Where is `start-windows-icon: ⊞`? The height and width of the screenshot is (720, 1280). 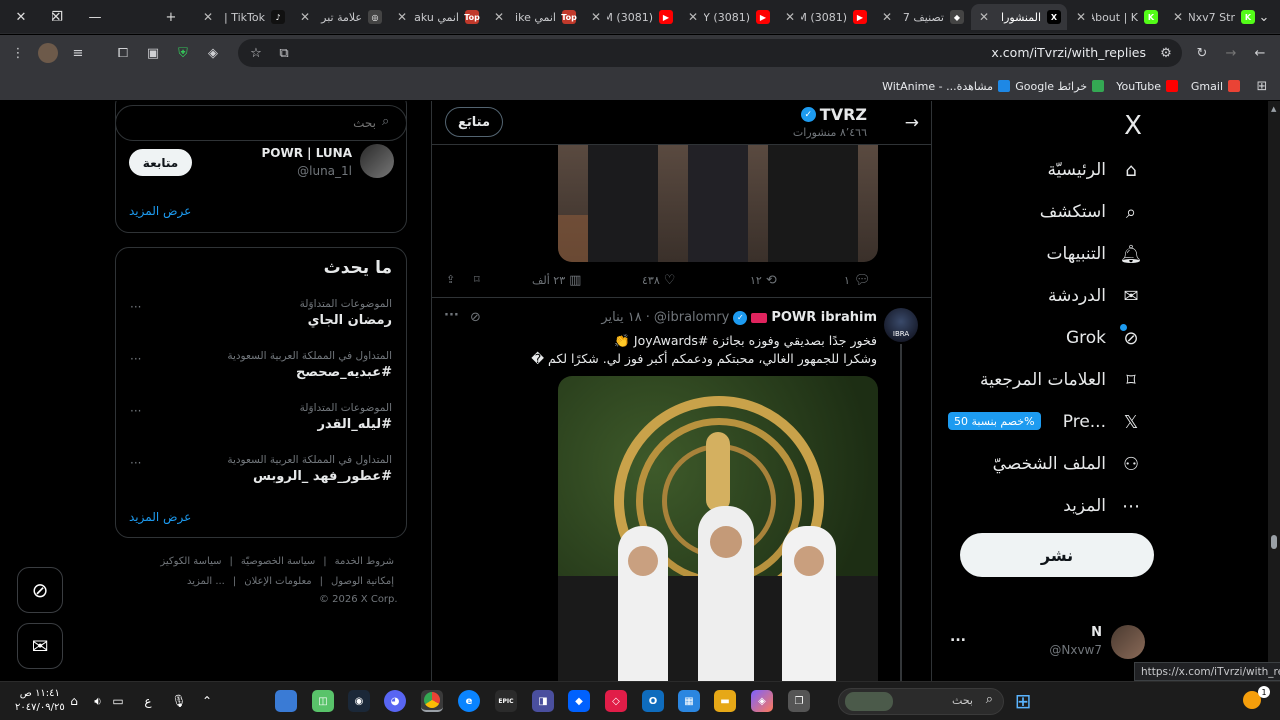 start-windows-icon: ⊞ is located at coordinates (1023, 701).